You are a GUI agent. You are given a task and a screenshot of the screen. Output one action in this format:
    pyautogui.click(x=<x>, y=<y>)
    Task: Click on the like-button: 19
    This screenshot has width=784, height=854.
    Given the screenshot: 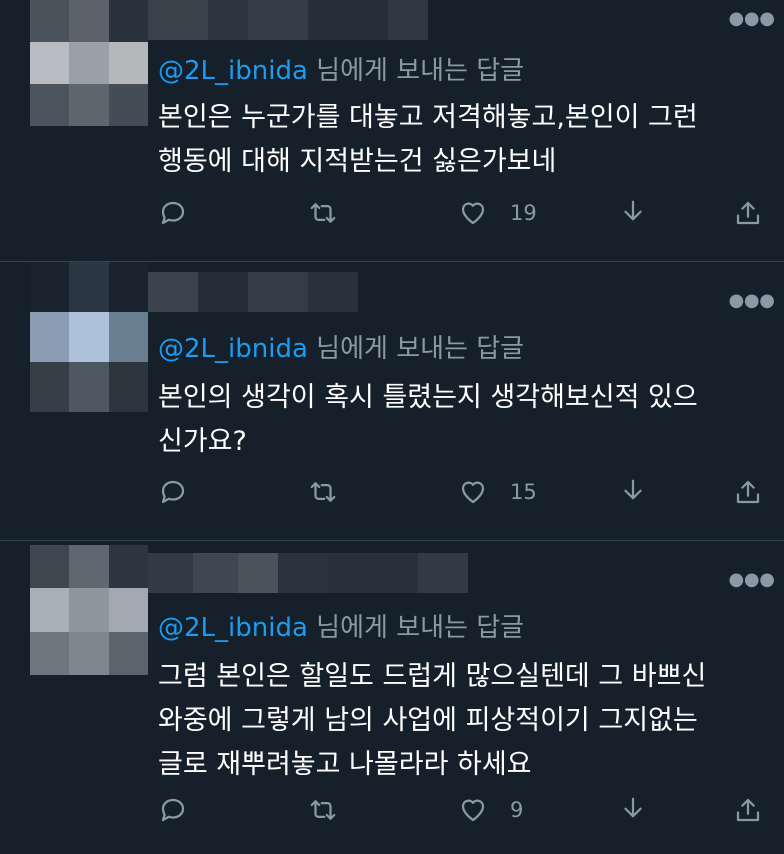 What is the action you would take?
    pyautogui.click(x=497, y=213)
    